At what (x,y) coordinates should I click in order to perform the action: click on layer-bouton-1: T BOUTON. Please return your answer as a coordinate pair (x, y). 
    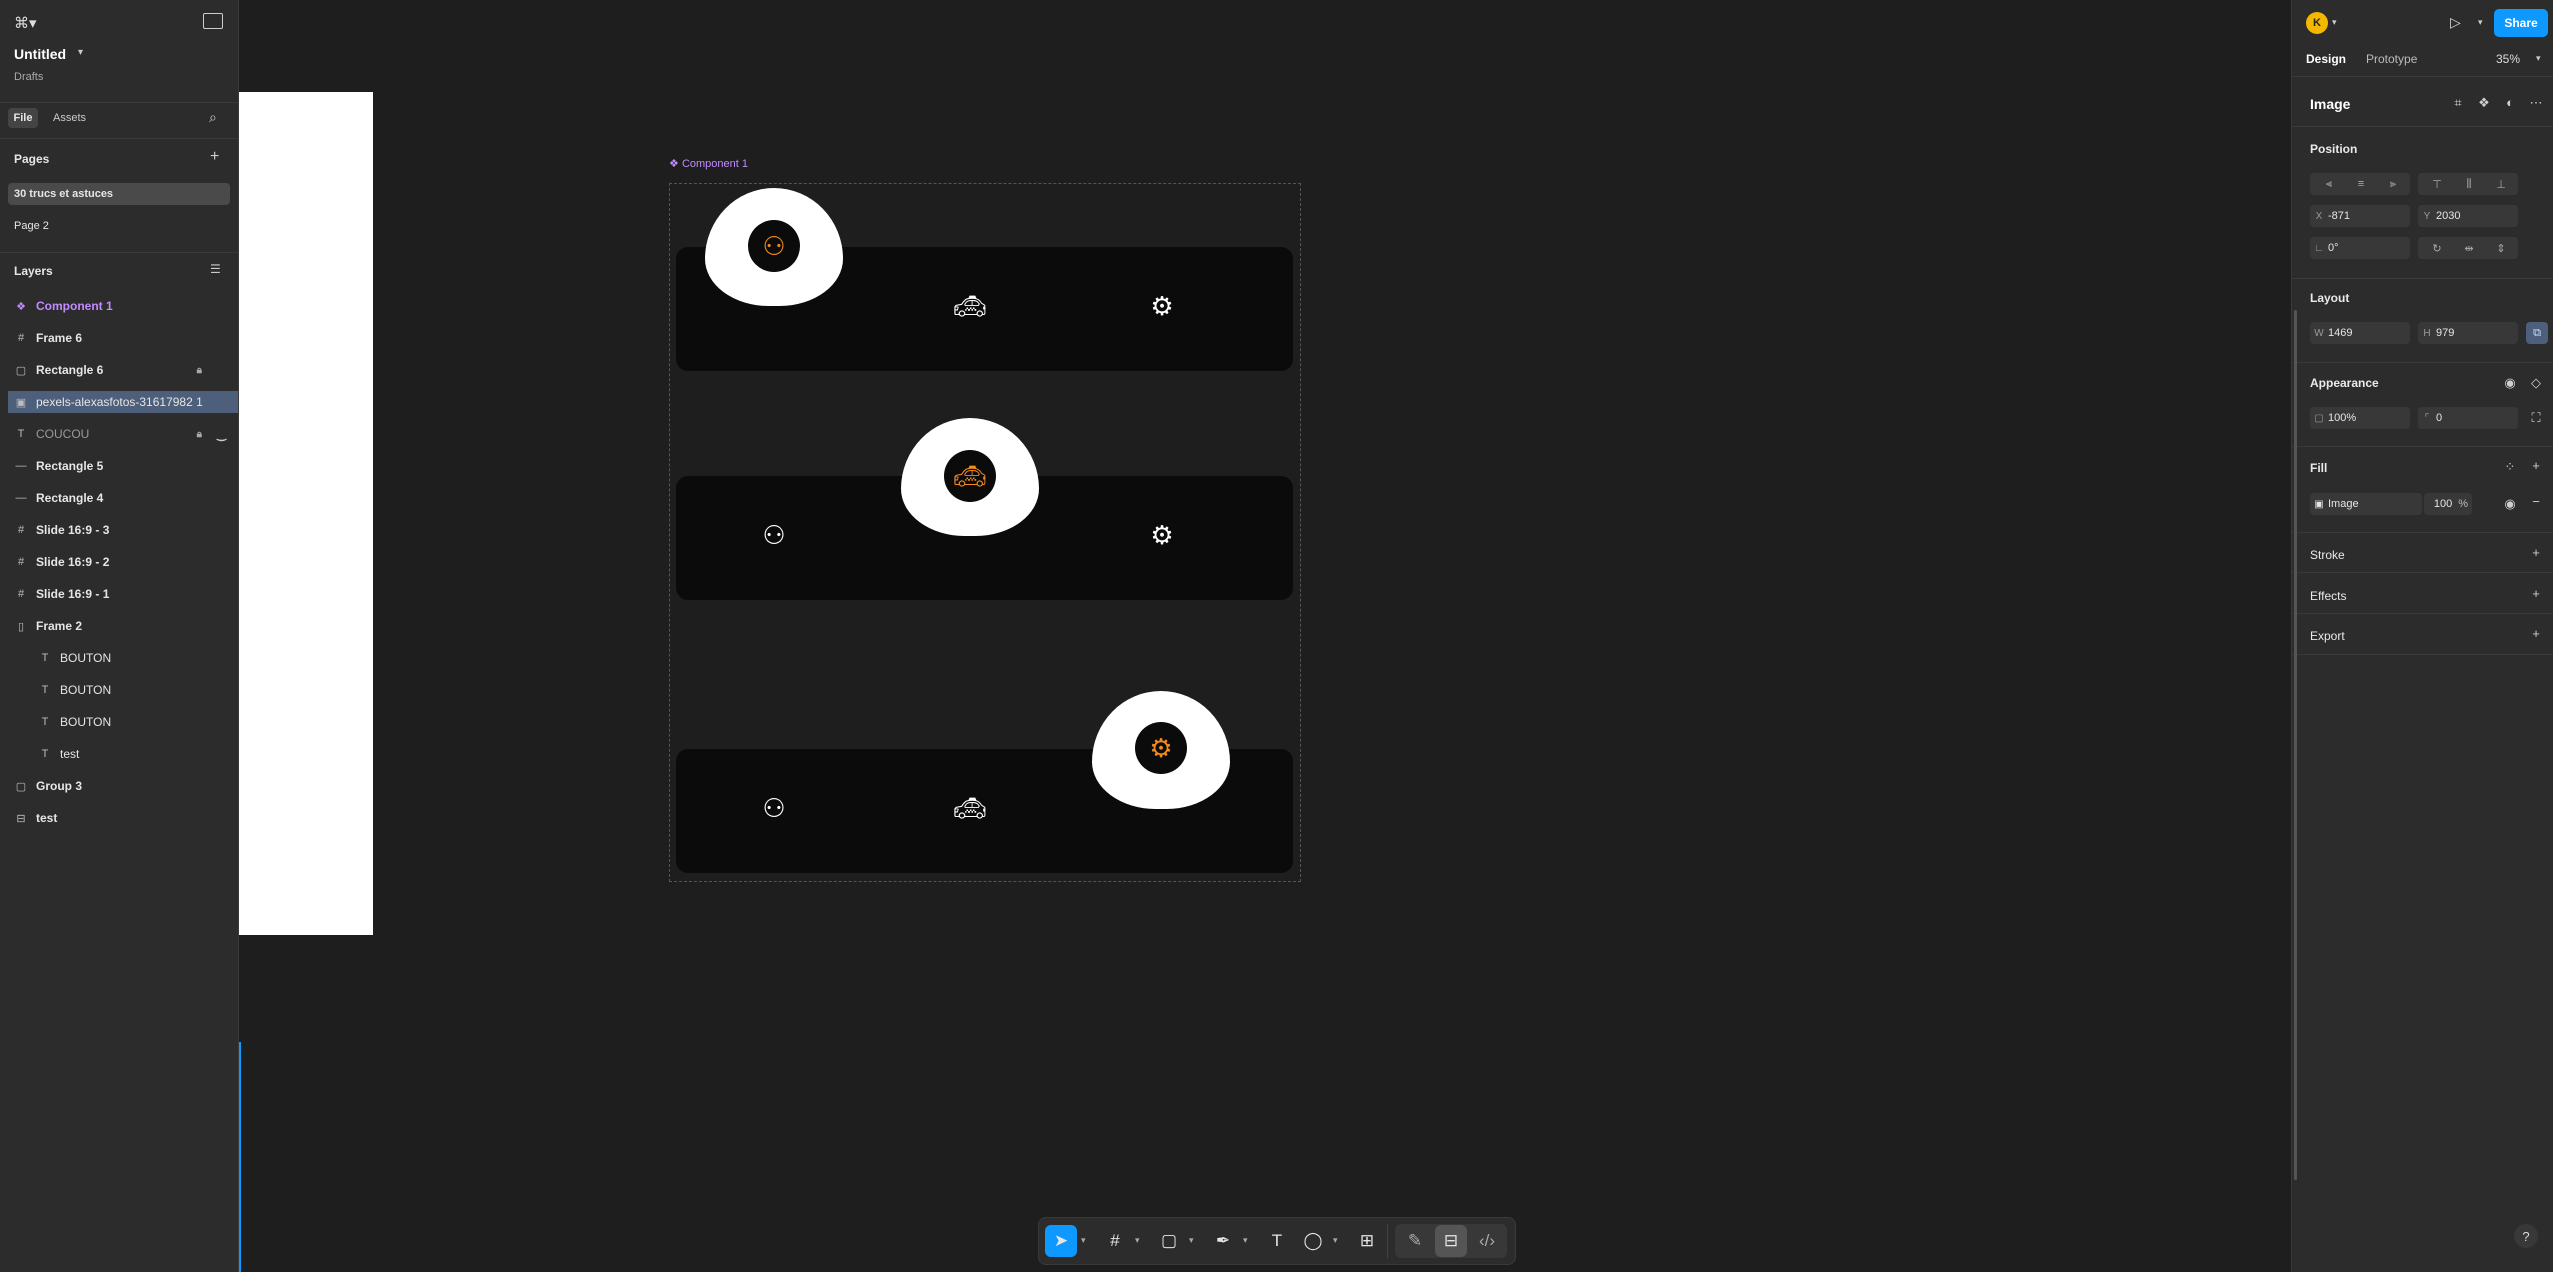
    Looking at the image, I should click on (119, 658).